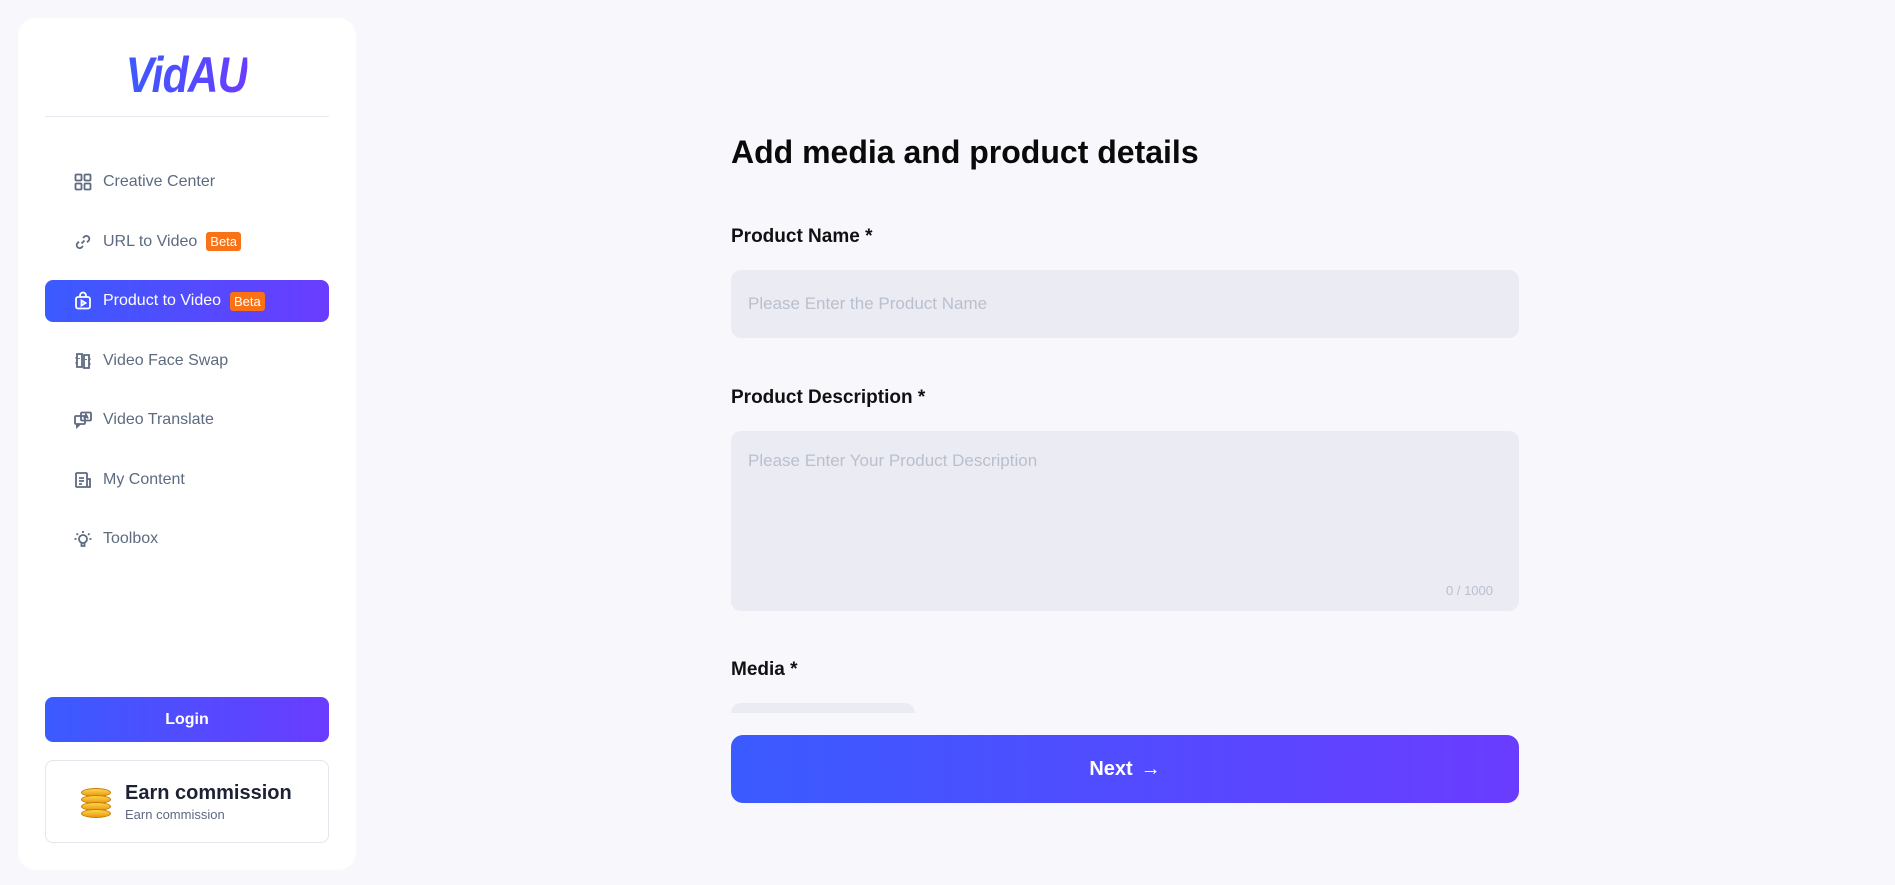 This screenshot has height=885, width=1895. I want to click on divider, so click(187, 116).